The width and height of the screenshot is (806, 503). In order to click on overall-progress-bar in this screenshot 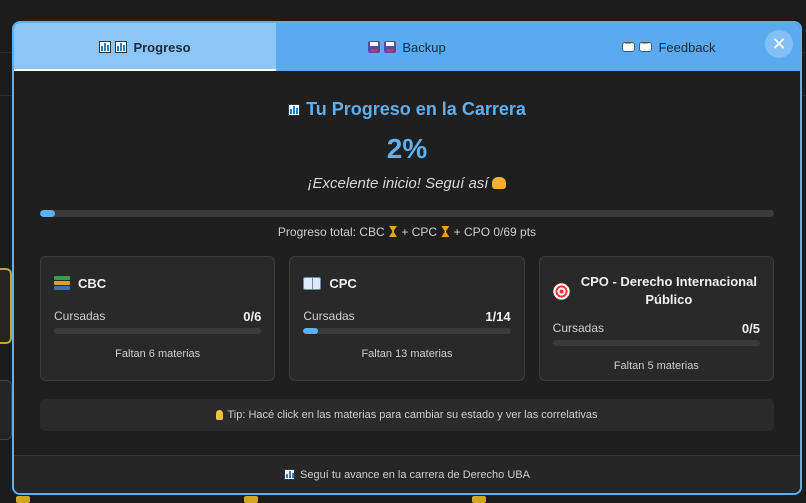, I will do `click(407, 213)`.